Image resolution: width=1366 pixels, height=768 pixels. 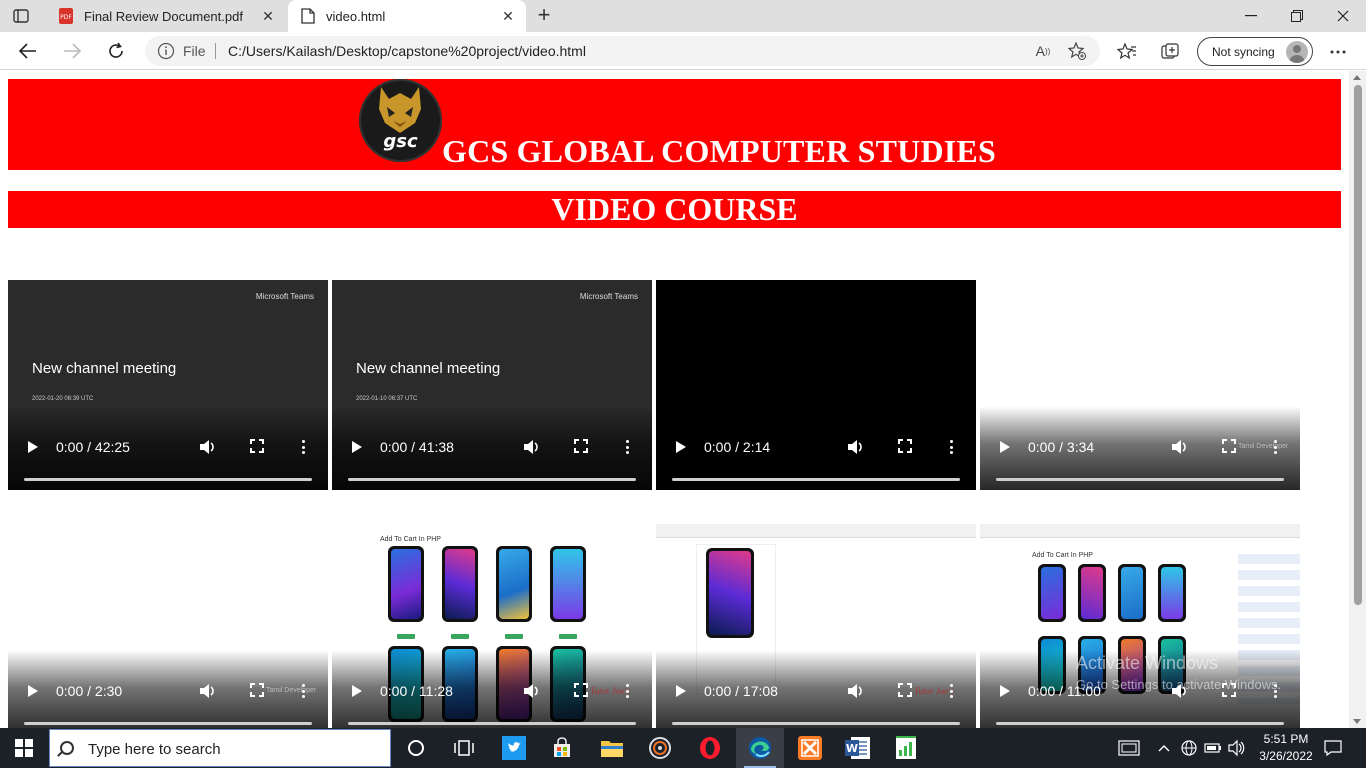 I want to click on video-player: 0:00 / 2:14, so click(x=816, y=385).